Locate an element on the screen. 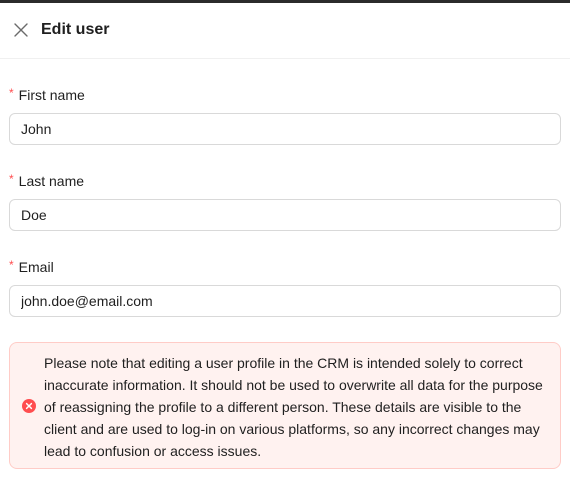 This screenshot has width=570, height=479. first-name-label-text: First name is located at coordinates (51, 95).